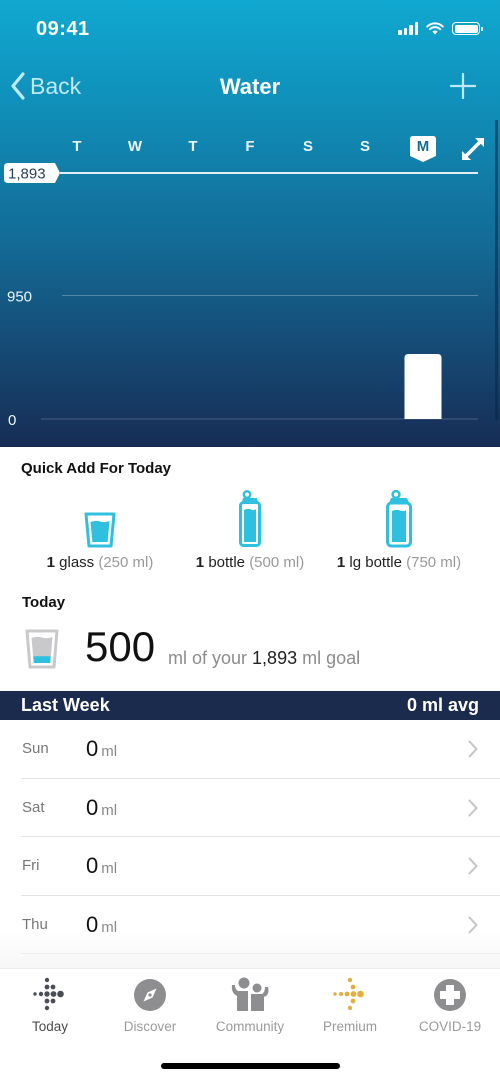 This screenshot has width=500, height=1080. Describe the element at coordinates (250, 1066) in the screenshot. I see `home-indicator` at that location.